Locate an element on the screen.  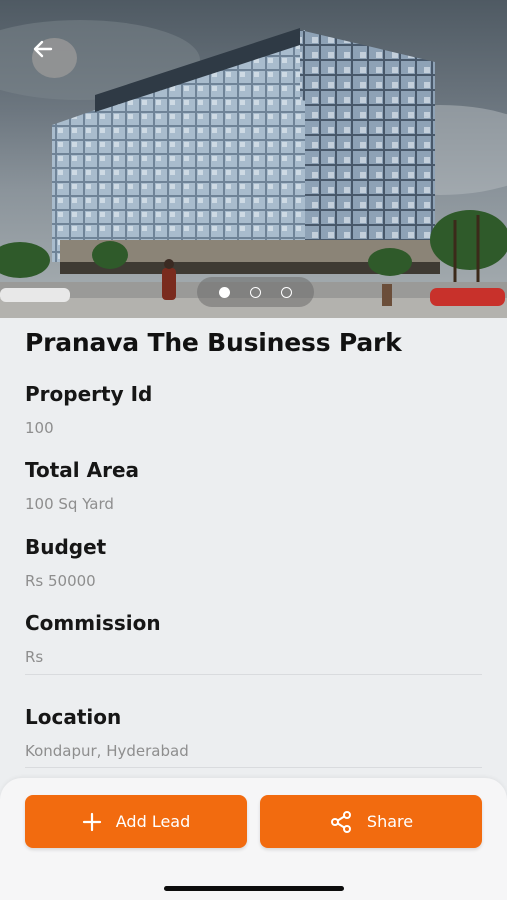
field-value: Rs 50000 is located at coordinates (60, 581).